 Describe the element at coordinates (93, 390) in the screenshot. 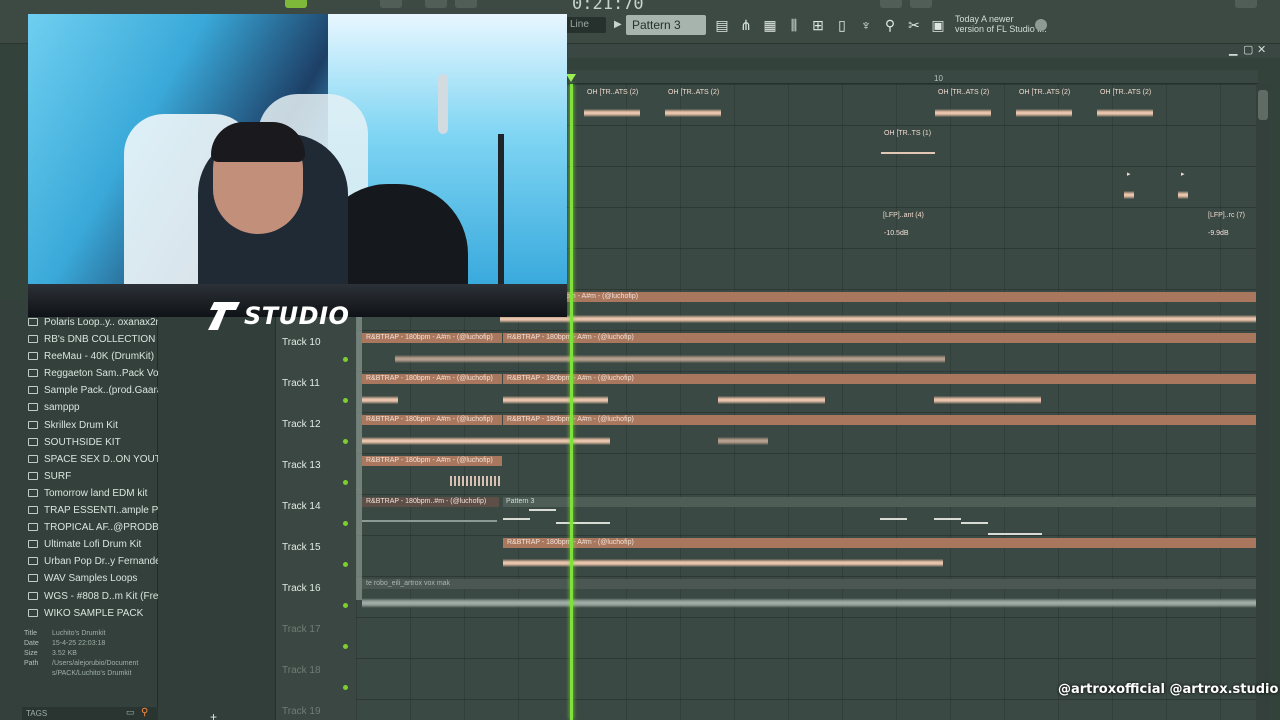

I see `browser-folder: Sample Pack..(prod.Gaara)` at that location.